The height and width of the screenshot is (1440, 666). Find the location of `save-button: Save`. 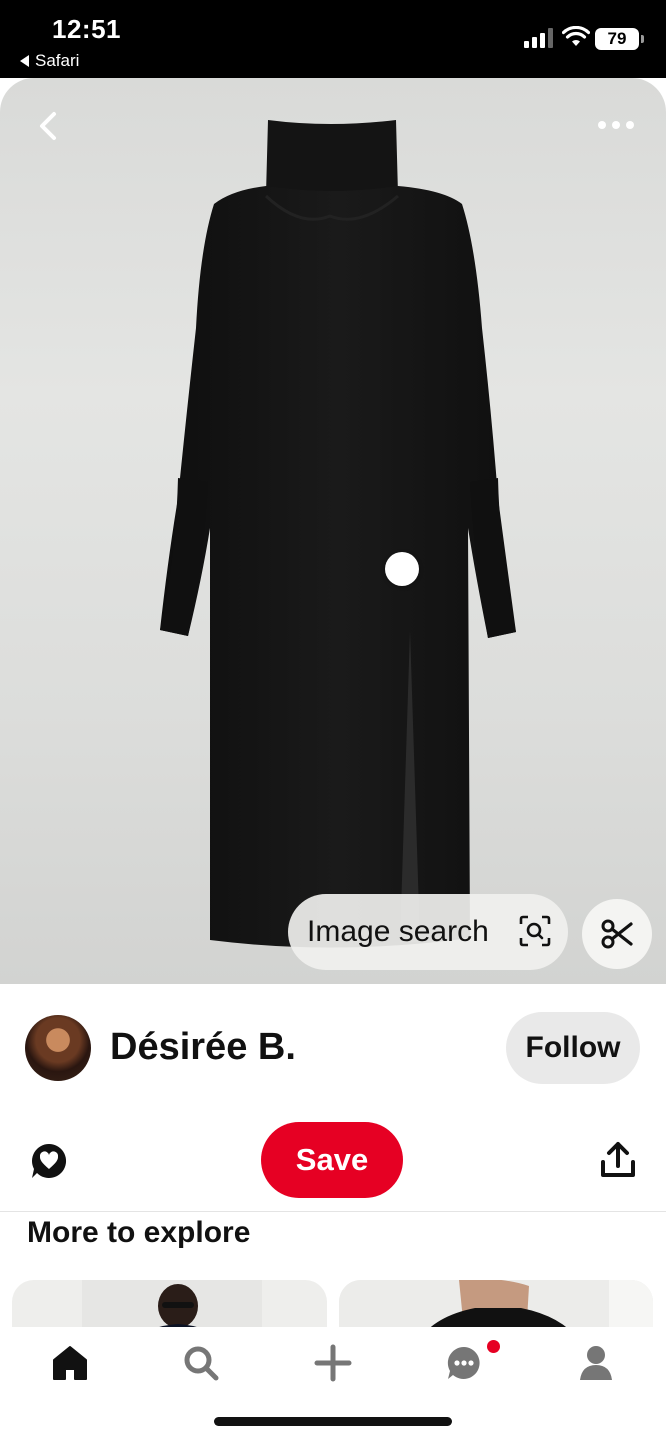

save-button: Save is located at coordinates (332, 1160).